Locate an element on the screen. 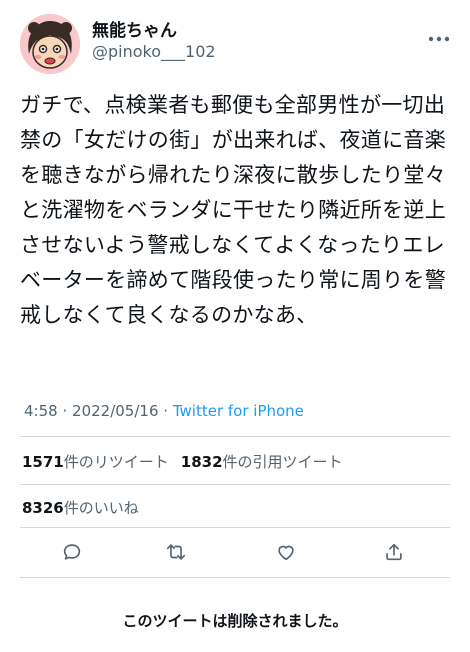 Image resolution: width=470 pixels, height=652 pixels. retweet-quote-stats: 1571件のリツイート 1832件の引用ツイート is located at coordinates (182, 461).